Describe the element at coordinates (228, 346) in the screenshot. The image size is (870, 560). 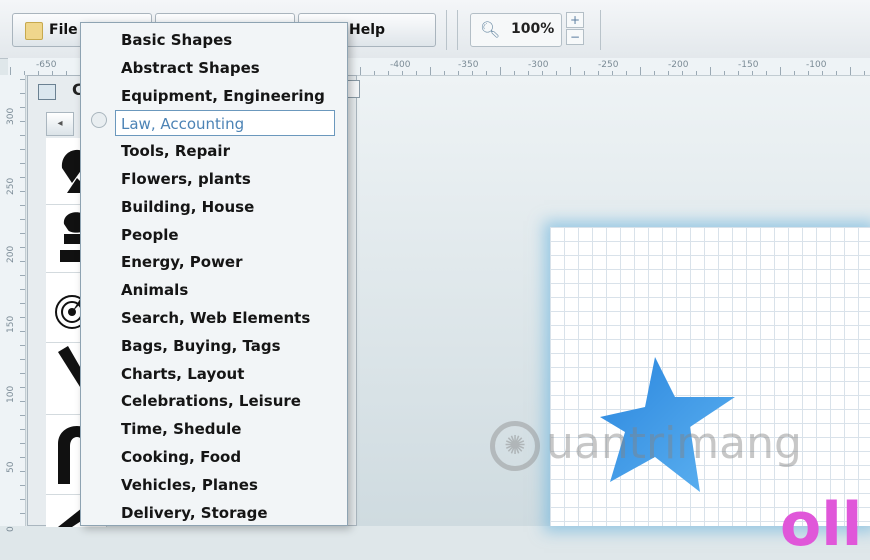
I see `dropdown-item-bags-buying-tags: Bags, Buying, Tags` at that location.